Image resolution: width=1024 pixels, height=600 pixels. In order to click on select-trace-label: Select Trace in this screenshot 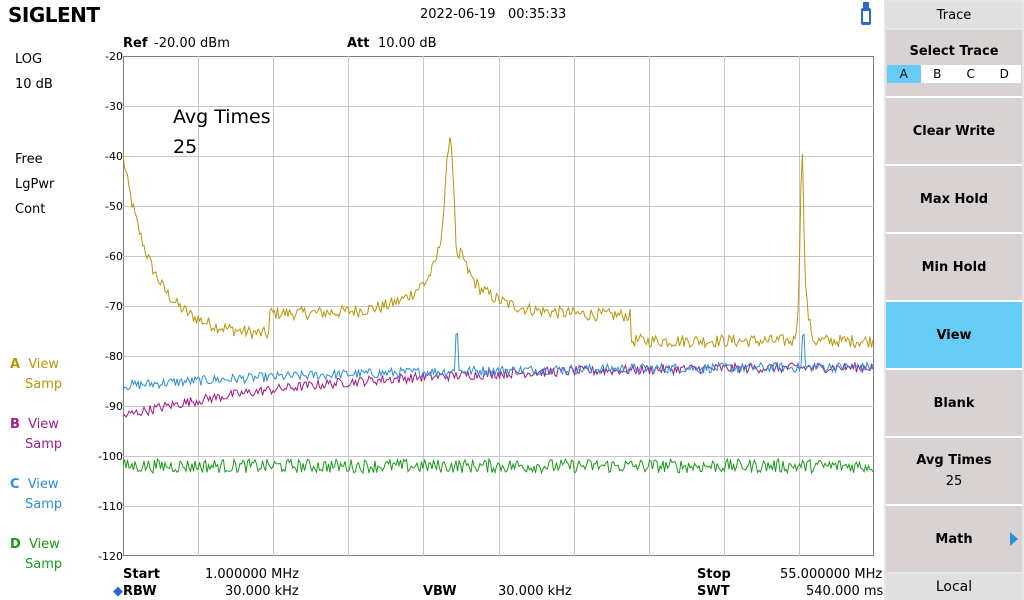, I will do `click(954, 51)`.